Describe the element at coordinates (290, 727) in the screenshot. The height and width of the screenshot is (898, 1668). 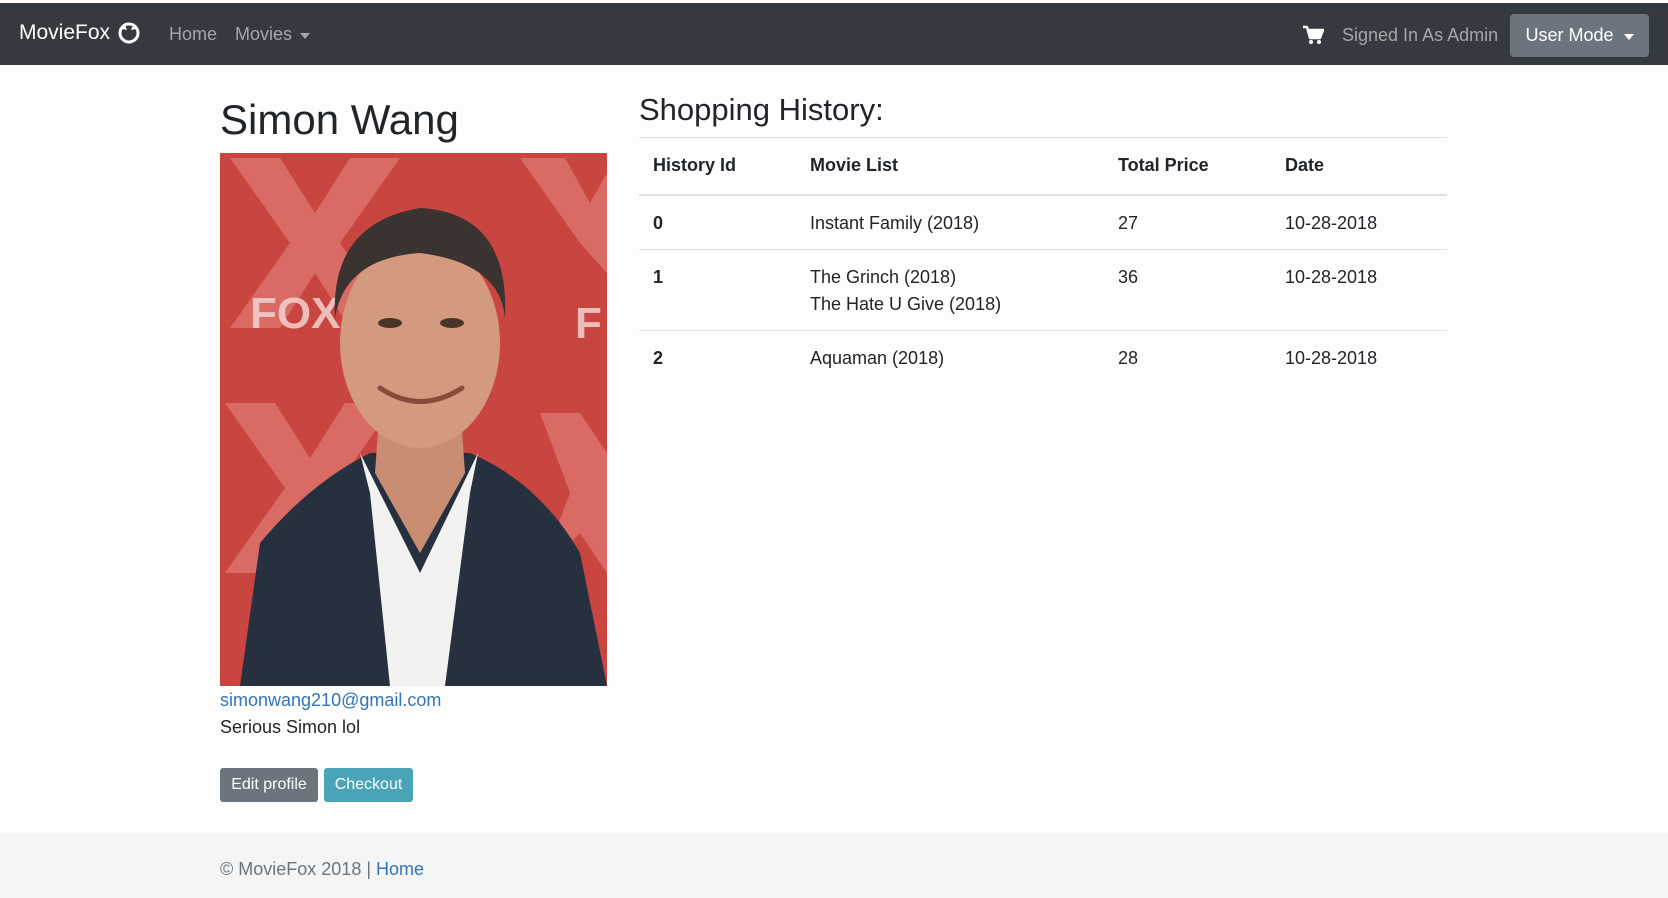
I see `profile-bio: Serious Simon lol` at that location.